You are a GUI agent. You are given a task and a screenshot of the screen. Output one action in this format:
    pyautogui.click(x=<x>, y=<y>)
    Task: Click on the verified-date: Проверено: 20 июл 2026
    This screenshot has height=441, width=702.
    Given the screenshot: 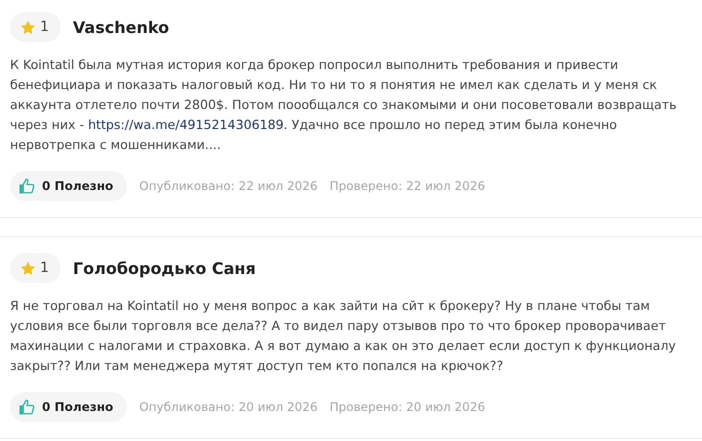 What is the action you would take?
    pyautogui.click(x=408, y=407)
    